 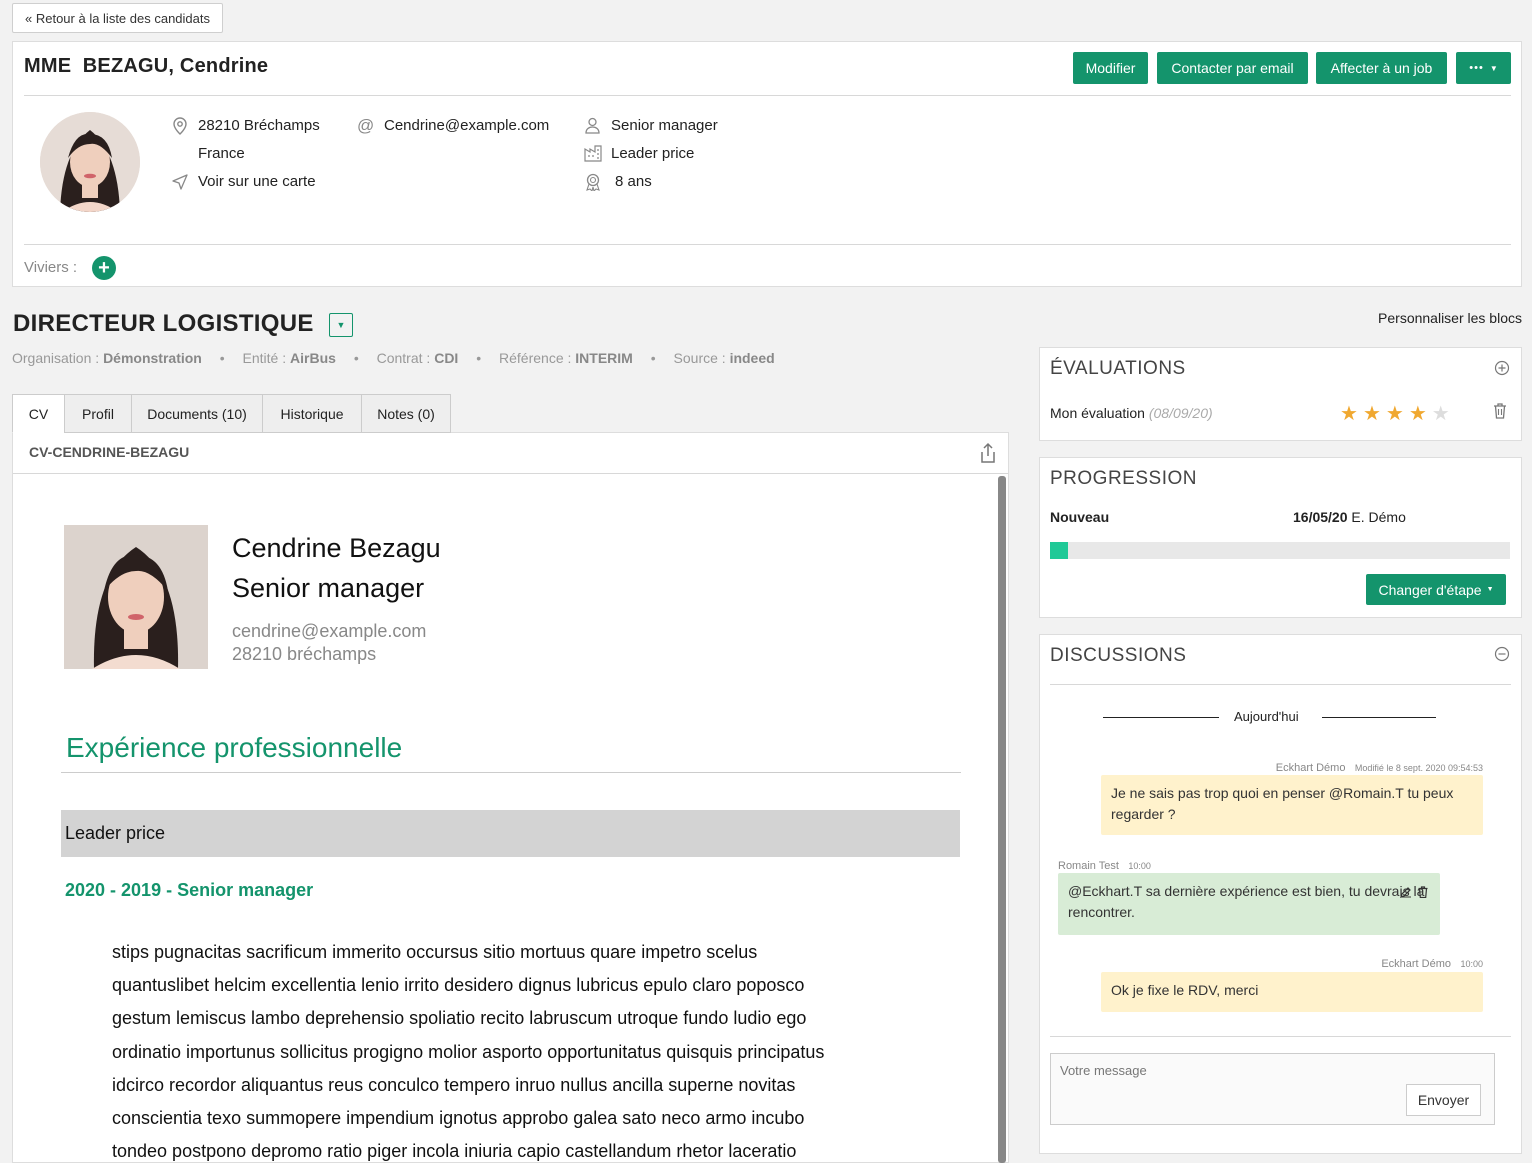 I want to click on candidate-email-link: Cendrine@example.com, so click(x=466, y=125).